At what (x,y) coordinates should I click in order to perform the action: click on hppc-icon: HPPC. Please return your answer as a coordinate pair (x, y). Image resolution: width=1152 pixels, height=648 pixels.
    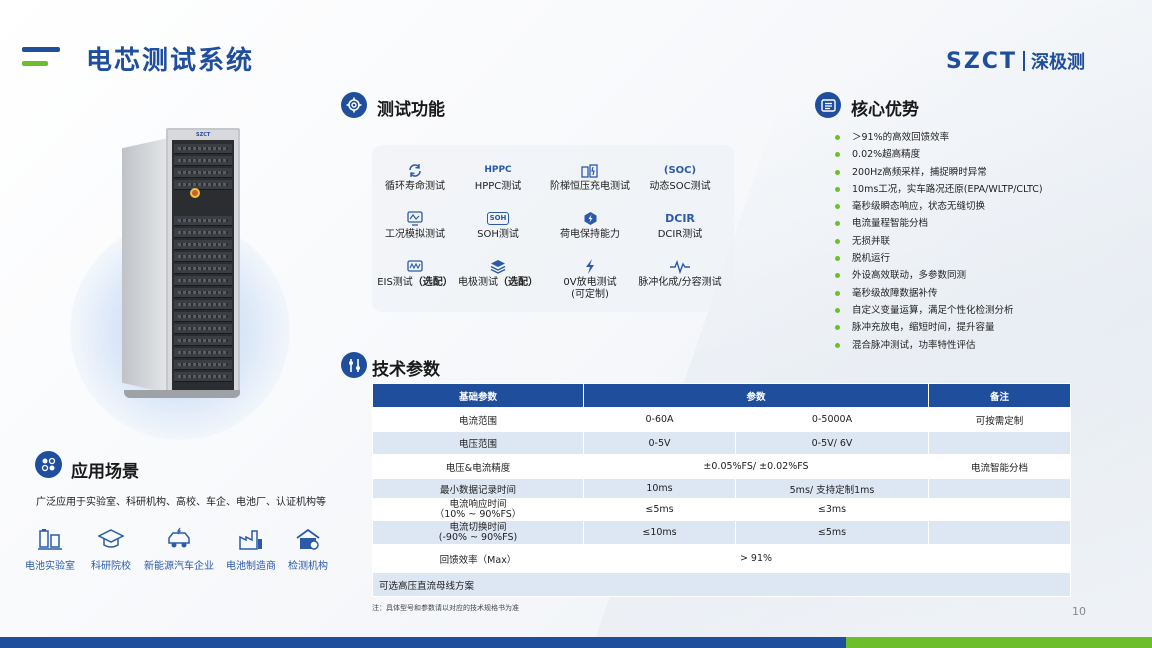
    Looking at the image, I should click on (498, 170).